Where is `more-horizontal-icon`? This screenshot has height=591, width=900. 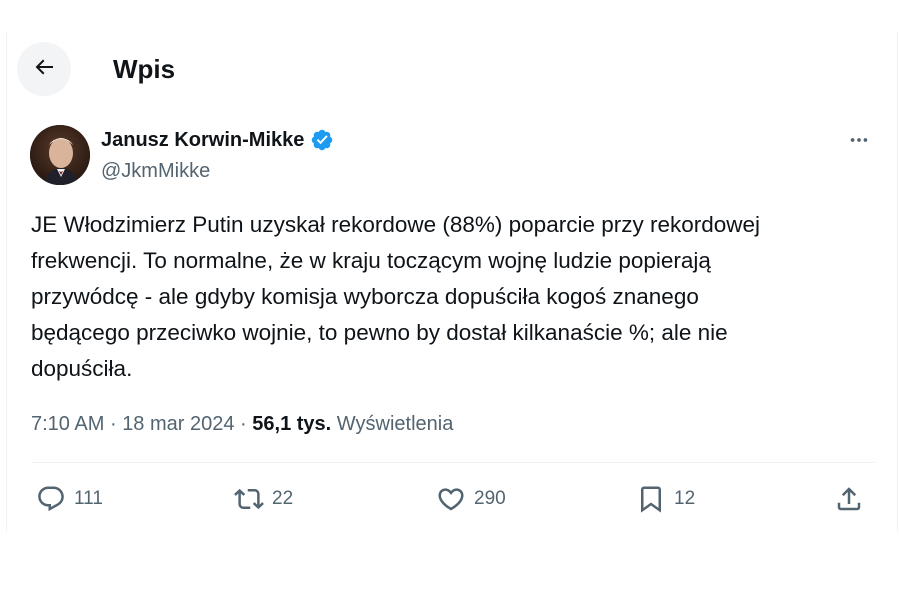
more-horizontal-icon is located at coordinates (859, 142).